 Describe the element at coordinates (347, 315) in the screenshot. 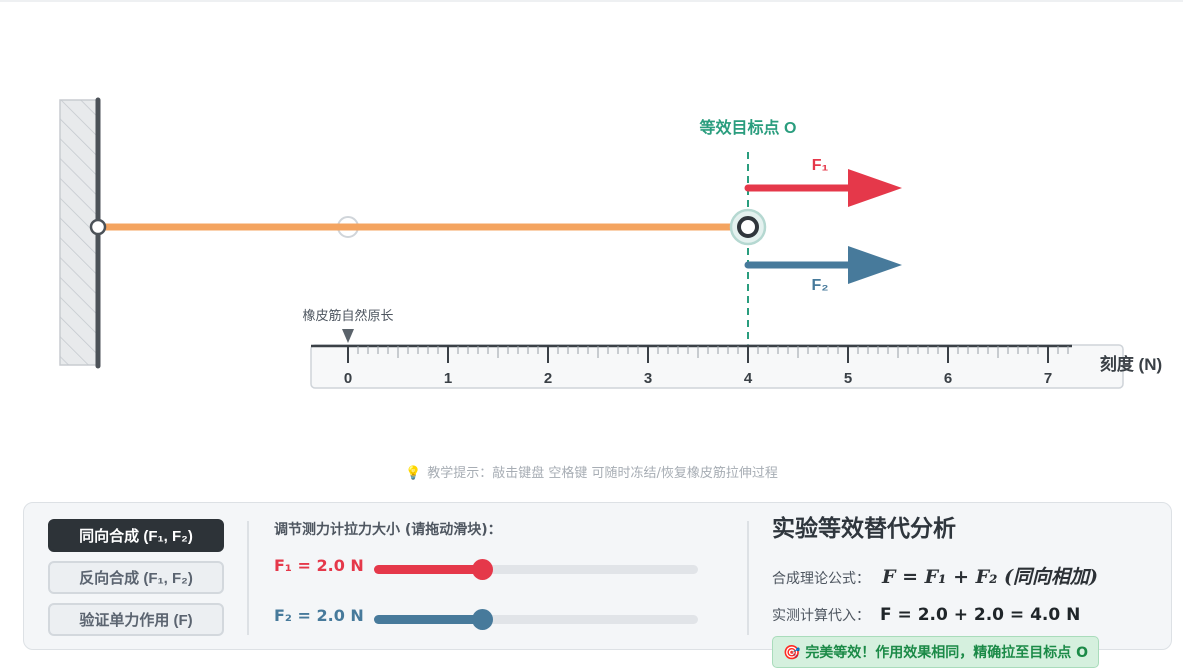

I see `natural-length-label: 橡皮筋自然原长` at that location.